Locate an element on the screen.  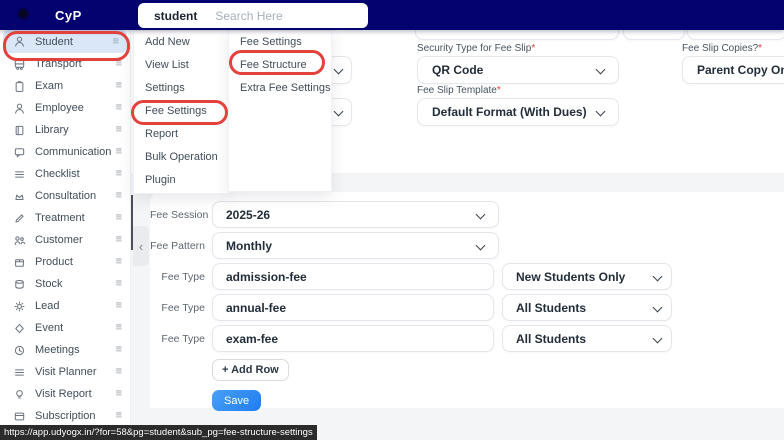
fee-slip-copies-label: Fee Slip Copies?* is located at coordinates (722, 48).